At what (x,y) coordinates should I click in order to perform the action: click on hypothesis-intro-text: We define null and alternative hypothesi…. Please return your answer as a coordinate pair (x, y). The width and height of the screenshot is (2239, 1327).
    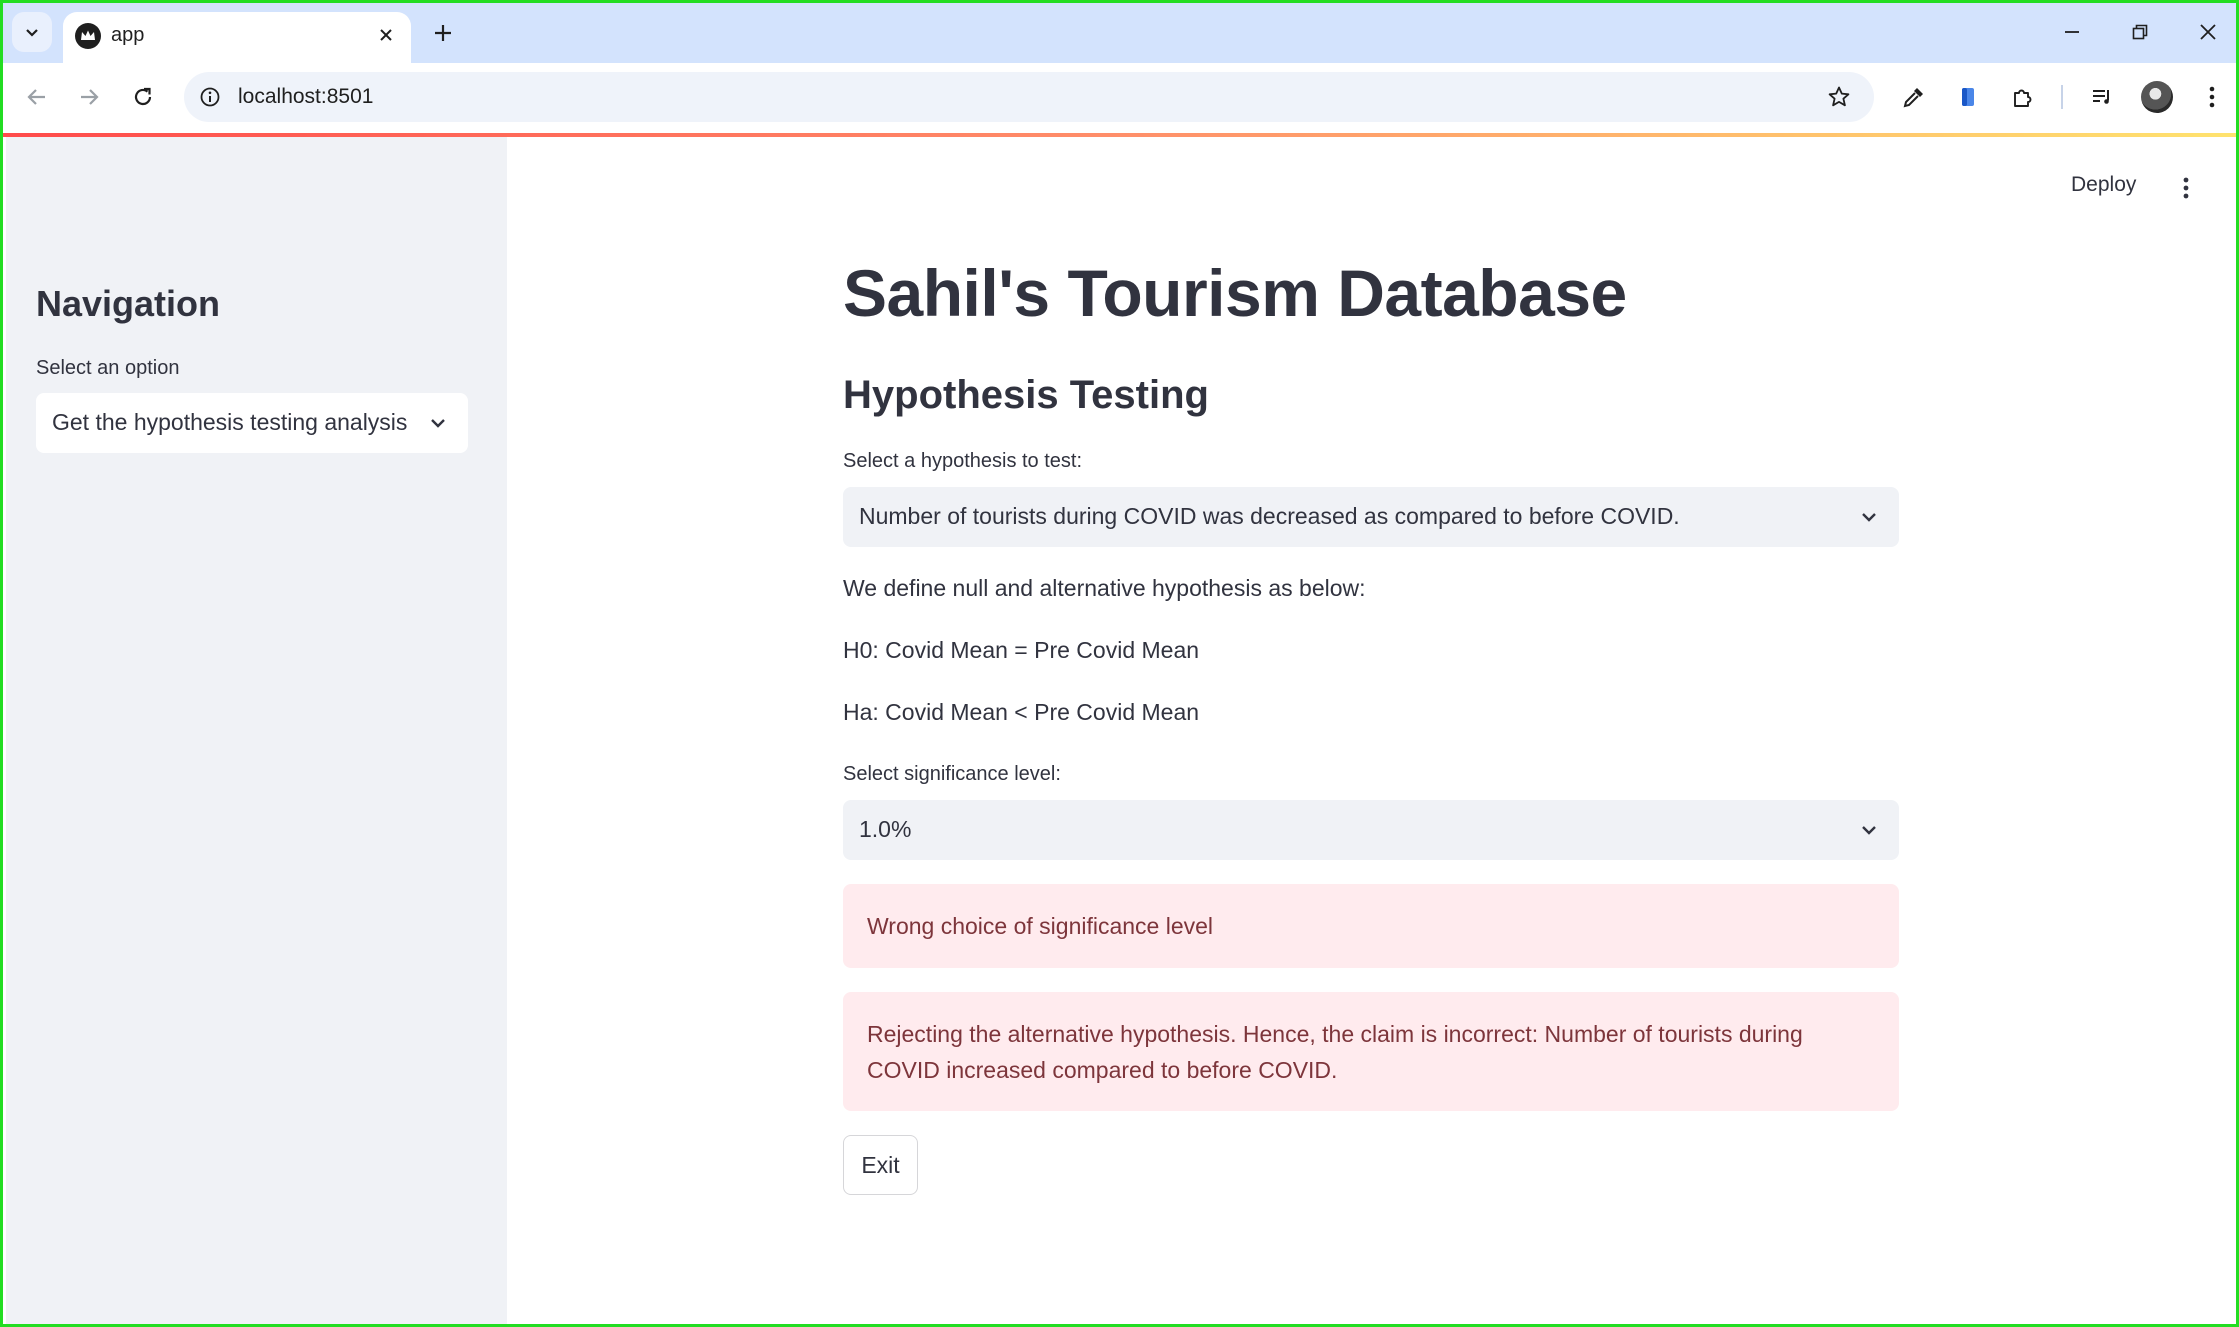
    Looking at the image, I should click on (1104, 588).